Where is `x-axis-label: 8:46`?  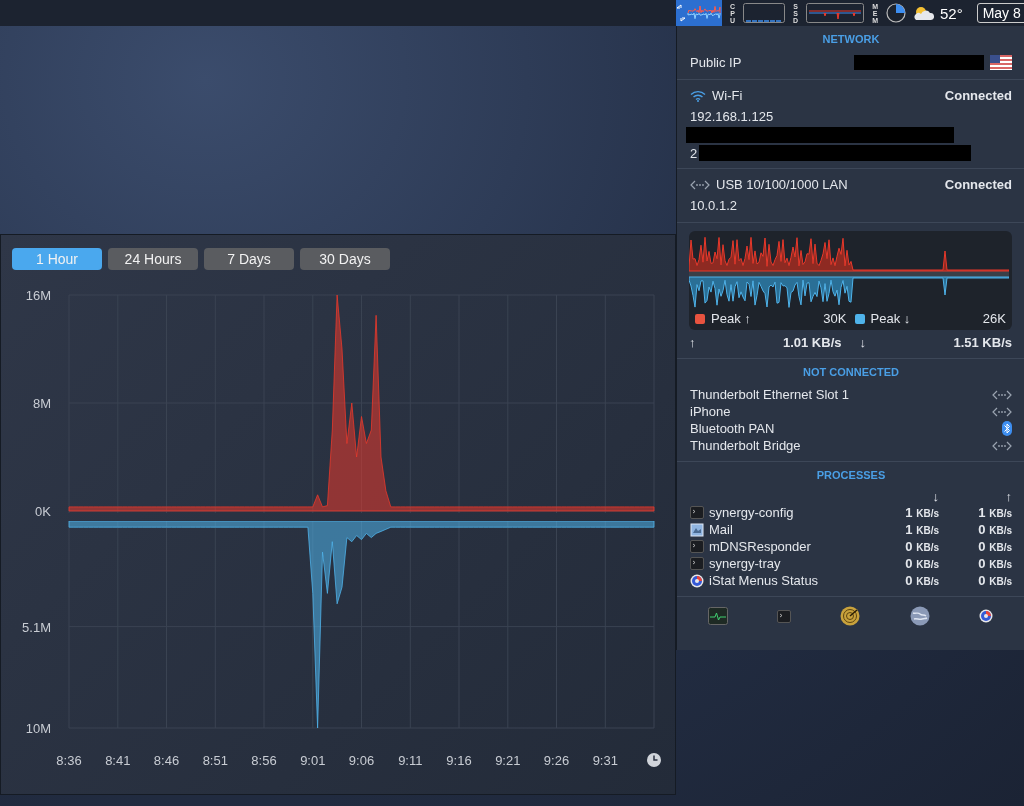 x-axis-label: 8:46 is located at coordinates (166, 760).